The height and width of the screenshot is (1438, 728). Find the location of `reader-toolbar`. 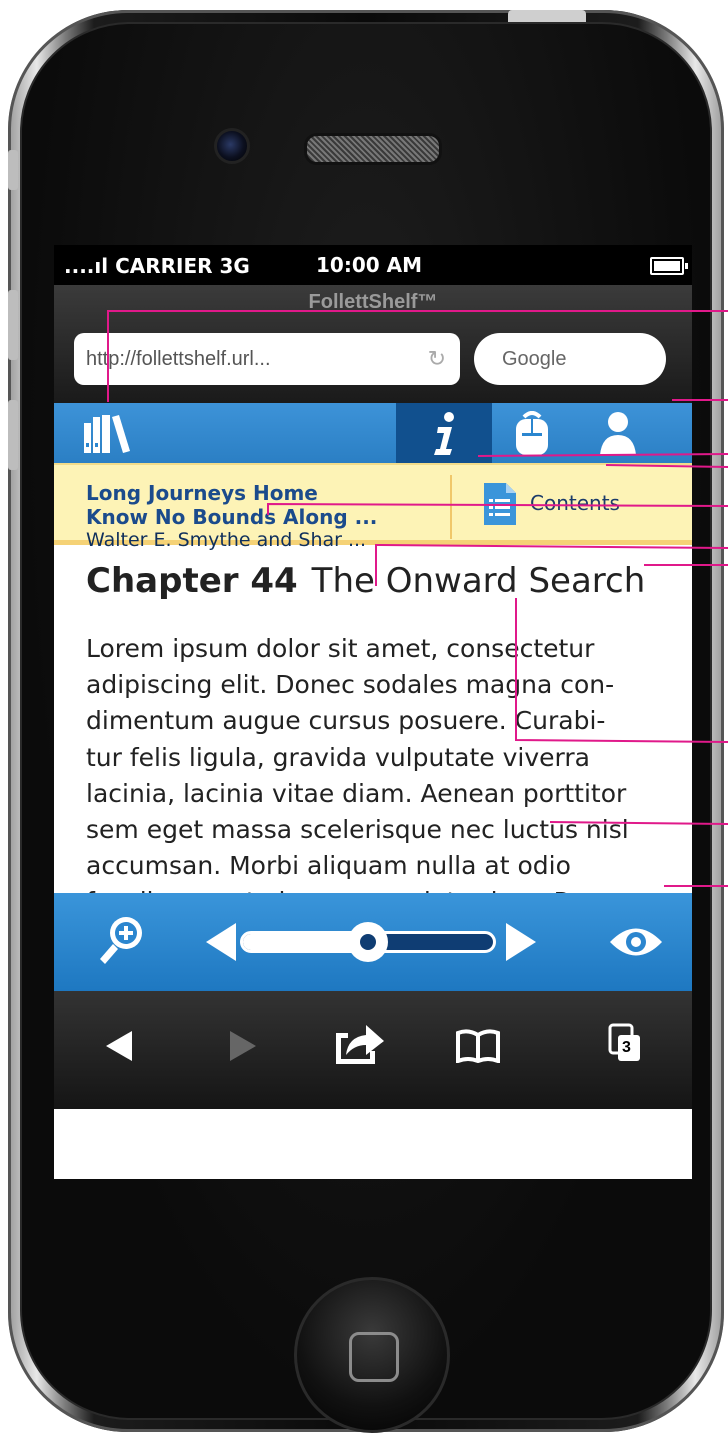

reader-toolbar is located at coordinates (373, 942).